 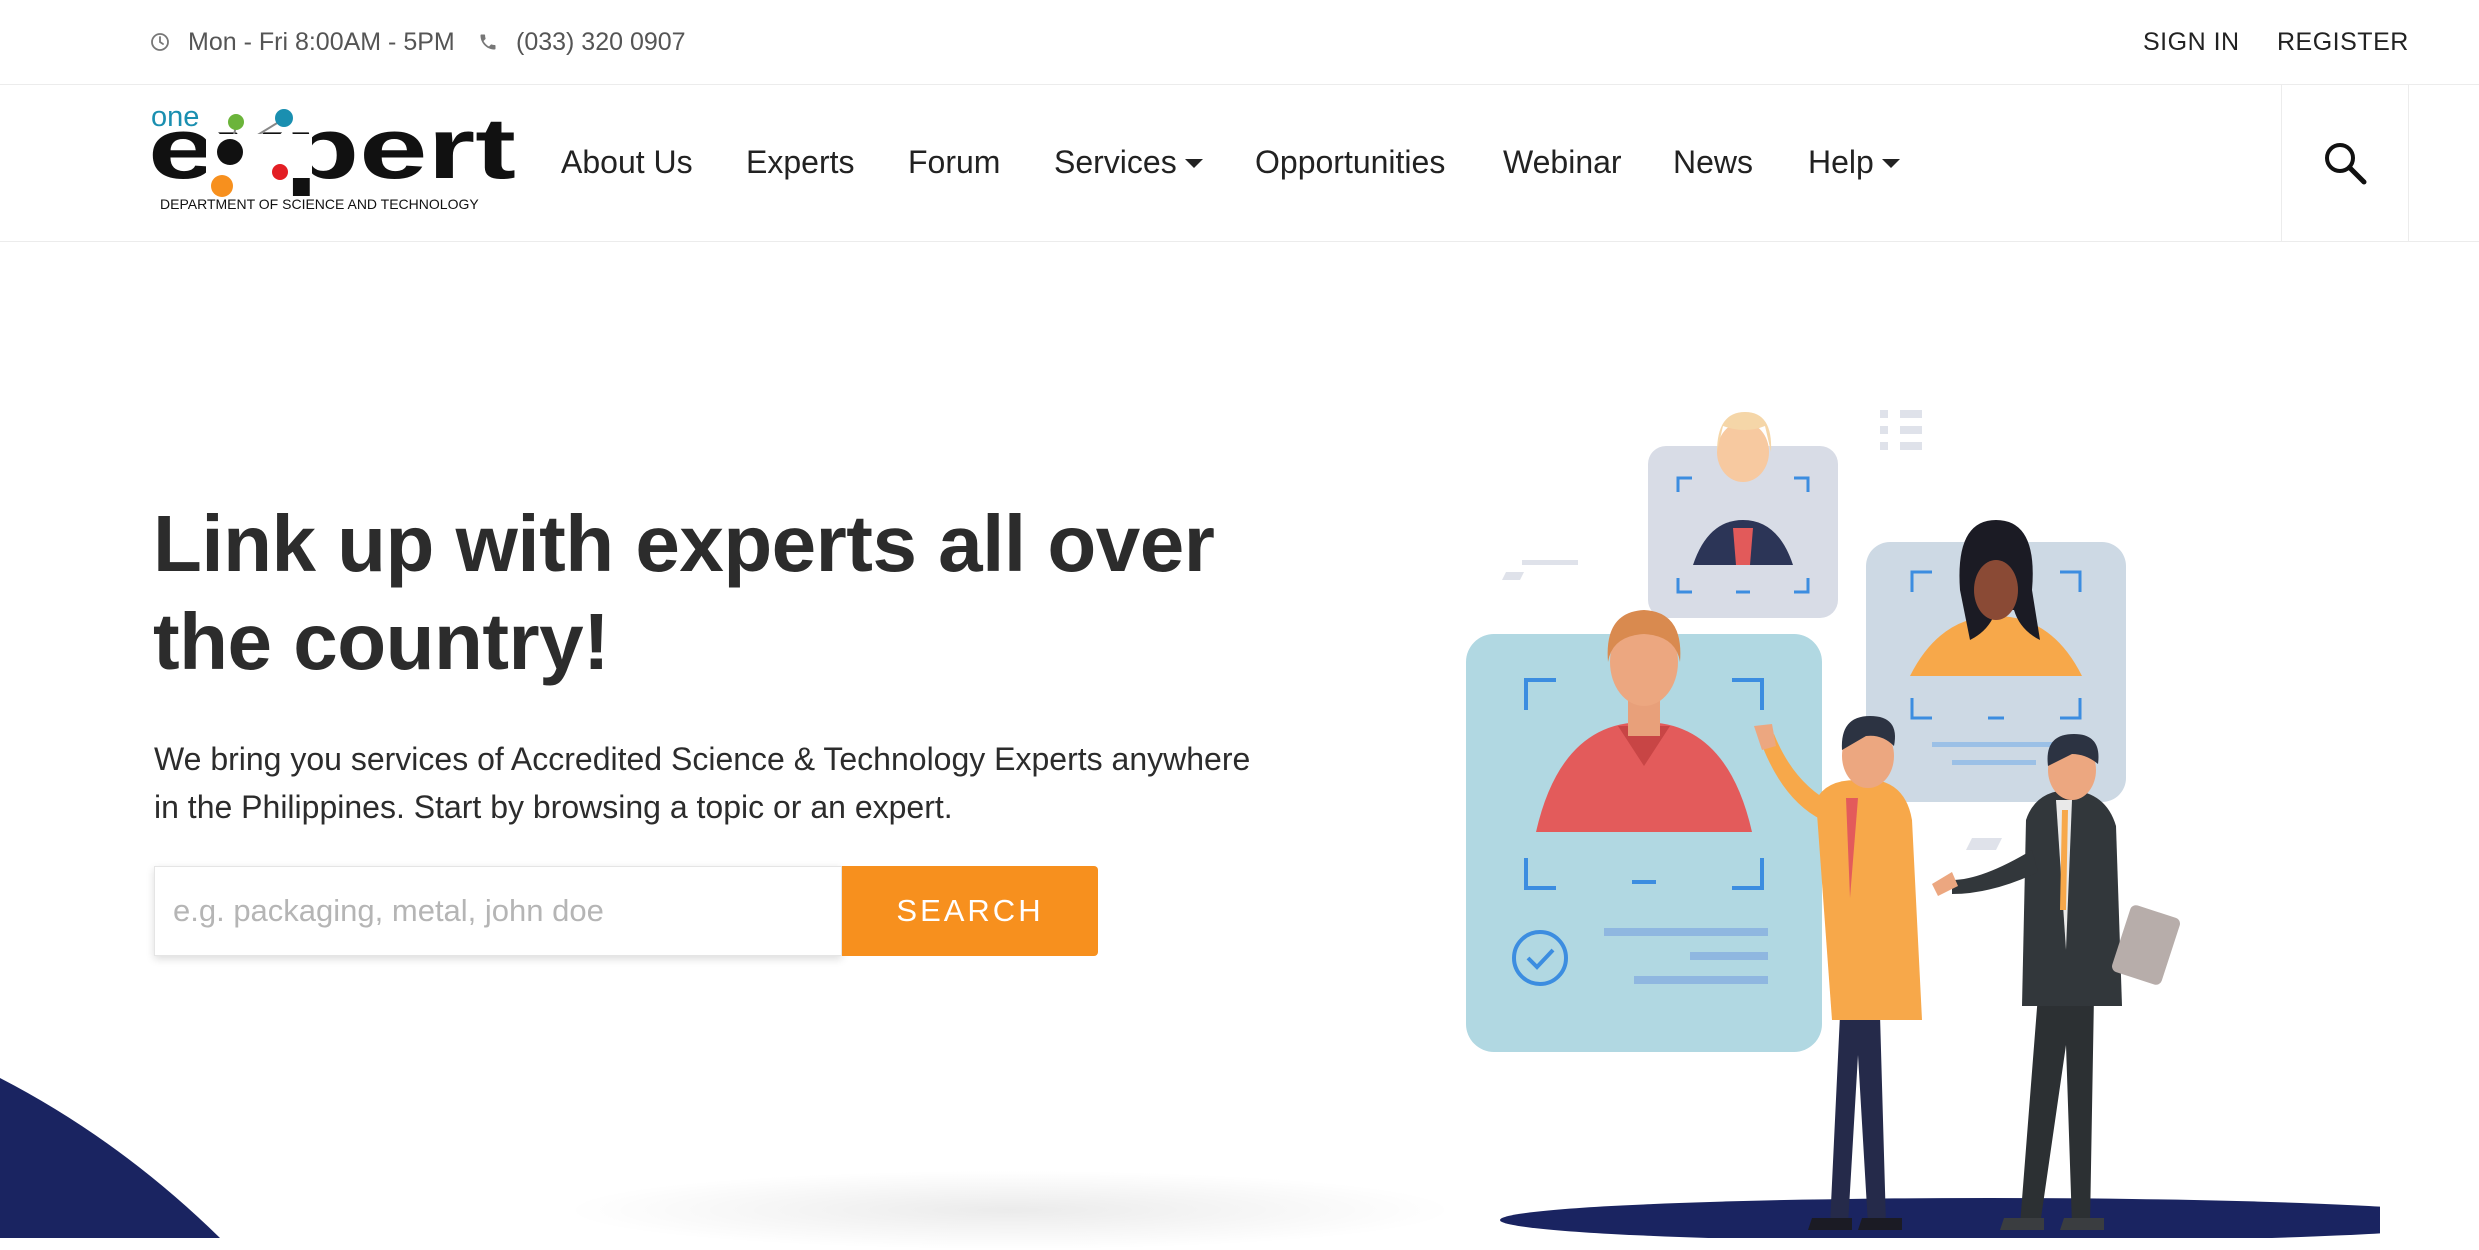 I want to click on nav-help: Help, so click(x=1854, y=162).